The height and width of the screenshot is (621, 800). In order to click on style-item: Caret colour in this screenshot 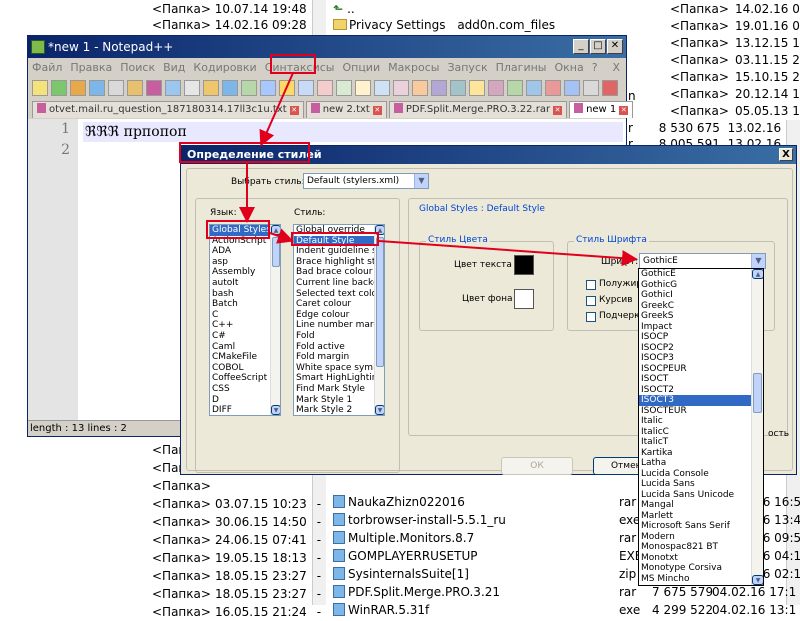, I will do `click(339, 304)`.